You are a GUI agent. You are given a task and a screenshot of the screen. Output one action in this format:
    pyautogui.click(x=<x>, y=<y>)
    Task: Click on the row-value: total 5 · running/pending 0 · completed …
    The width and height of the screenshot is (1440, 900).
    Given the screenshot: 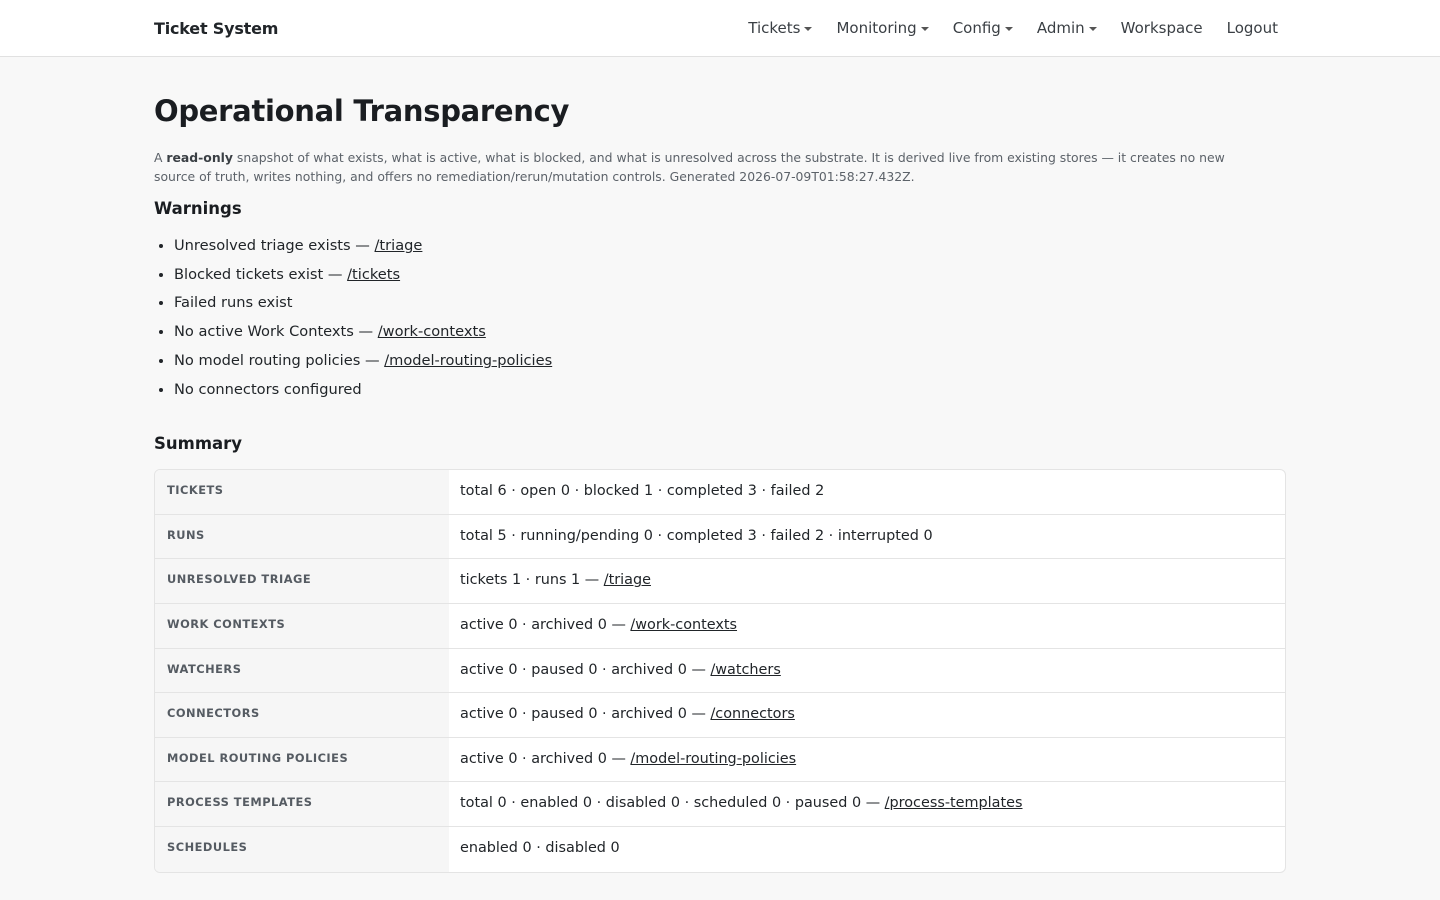 What is the action you would take?
    pyautogui.click(x=867, y=537)
    